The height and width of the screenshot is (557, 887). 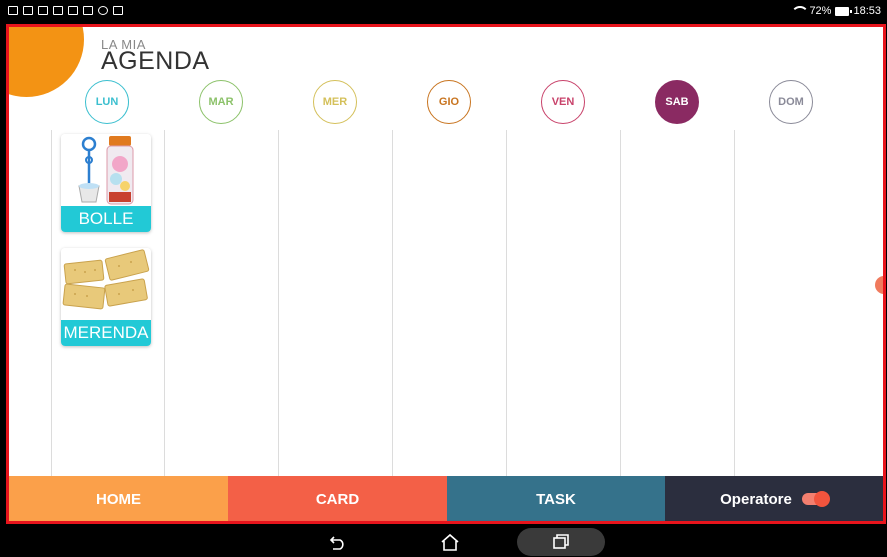 I want to click on tab-label: Operatore, so click(x=756, y=499).